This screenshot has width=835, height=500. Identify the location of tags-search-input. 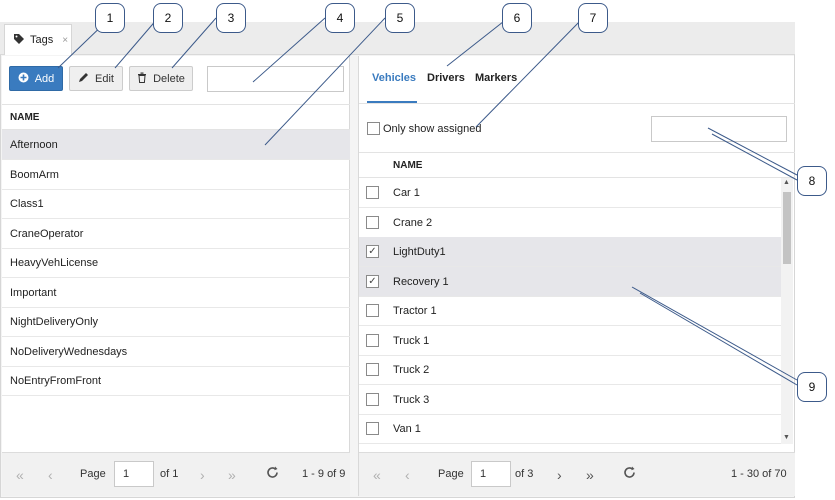
(275, 79).